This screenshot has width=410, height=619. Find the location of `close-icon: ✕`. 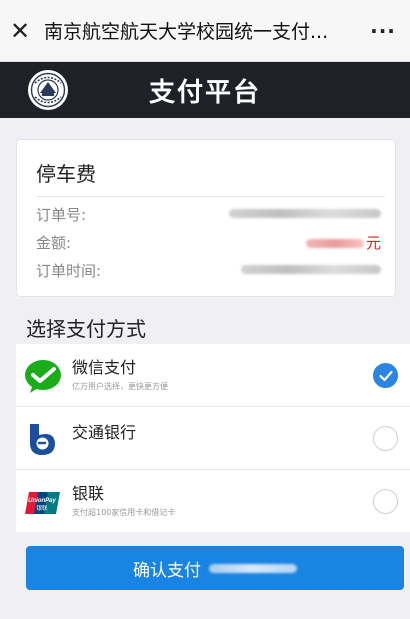

close-icon: ✕ is located at coordinates (20, 30).